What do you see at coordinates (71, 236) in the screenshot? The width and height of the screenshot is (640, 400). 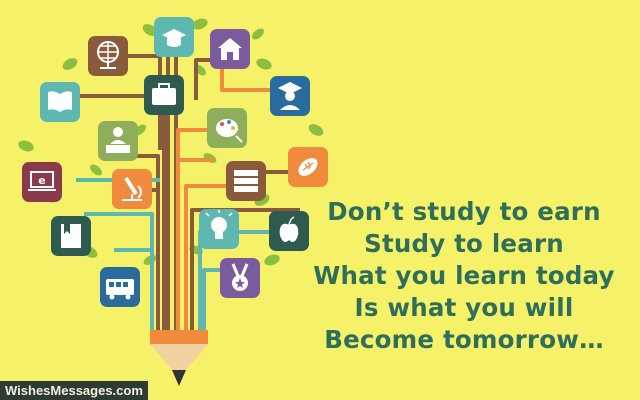 I see `closed-book-icon` at bounding box center [71, 236].